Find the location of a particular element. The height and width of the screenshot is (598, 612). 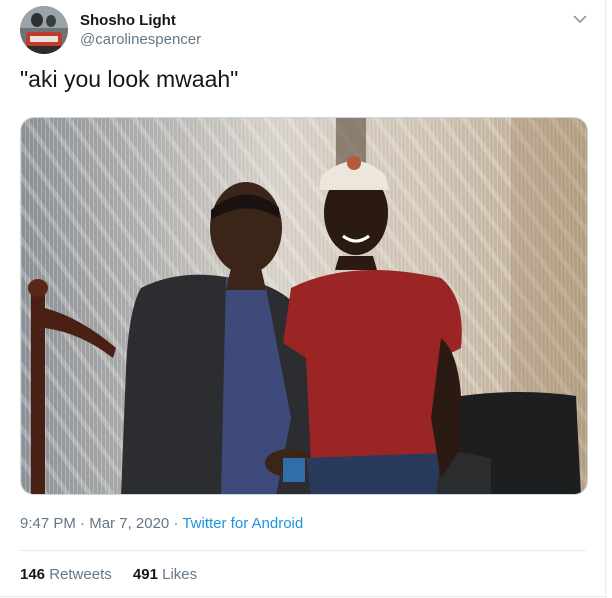

retweets-label: Retweets is located at coordinates (80, 574).